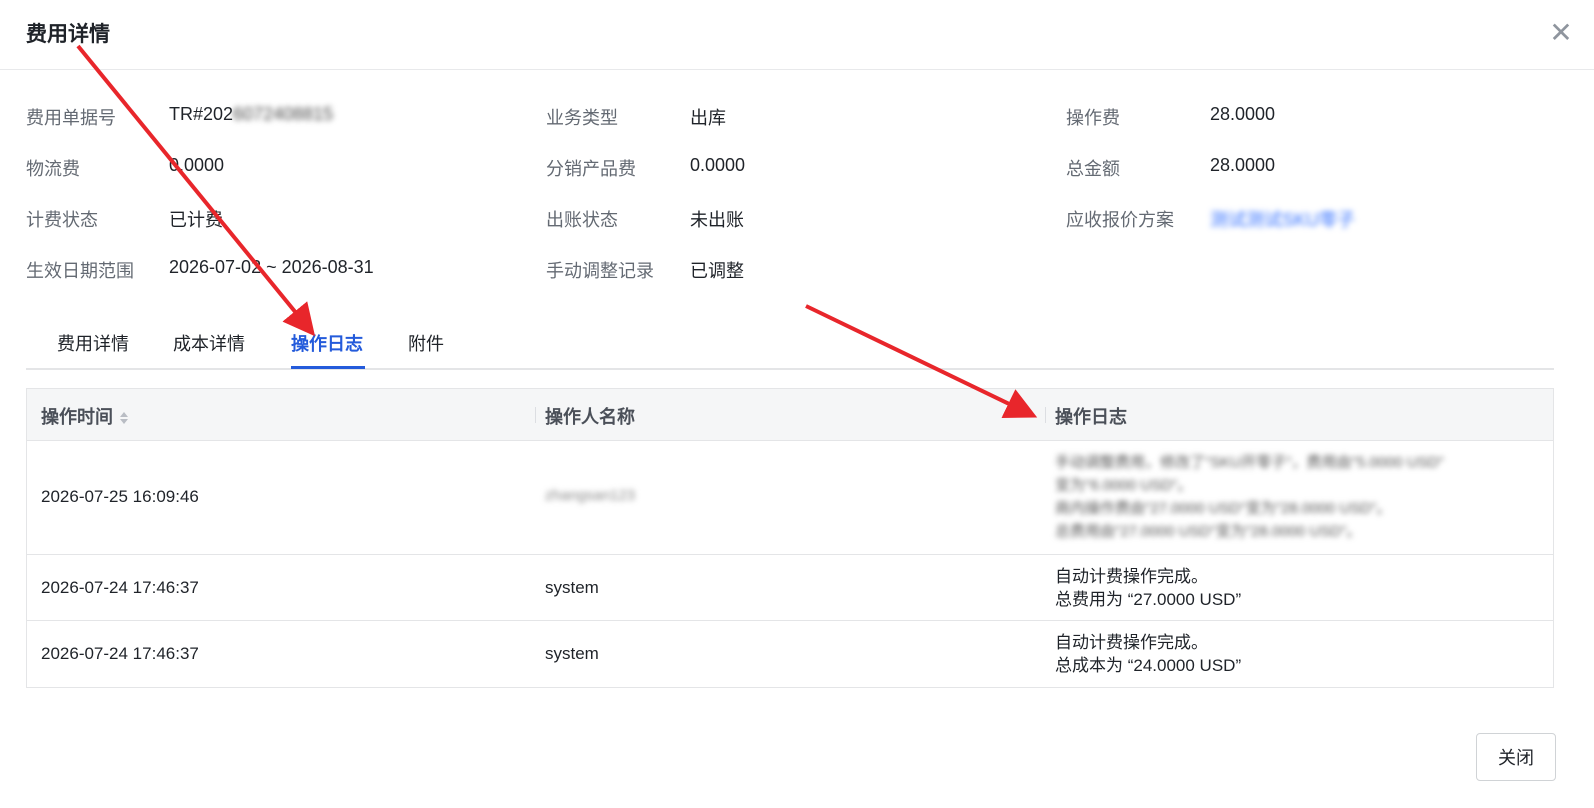 Image resolution: width=1594 pixels, height=808 pixels. What do you see at coordinates (717, 271) in the screenshot?
I see `manual-adjust-value: 已调整` at bounding box center [717, 271].